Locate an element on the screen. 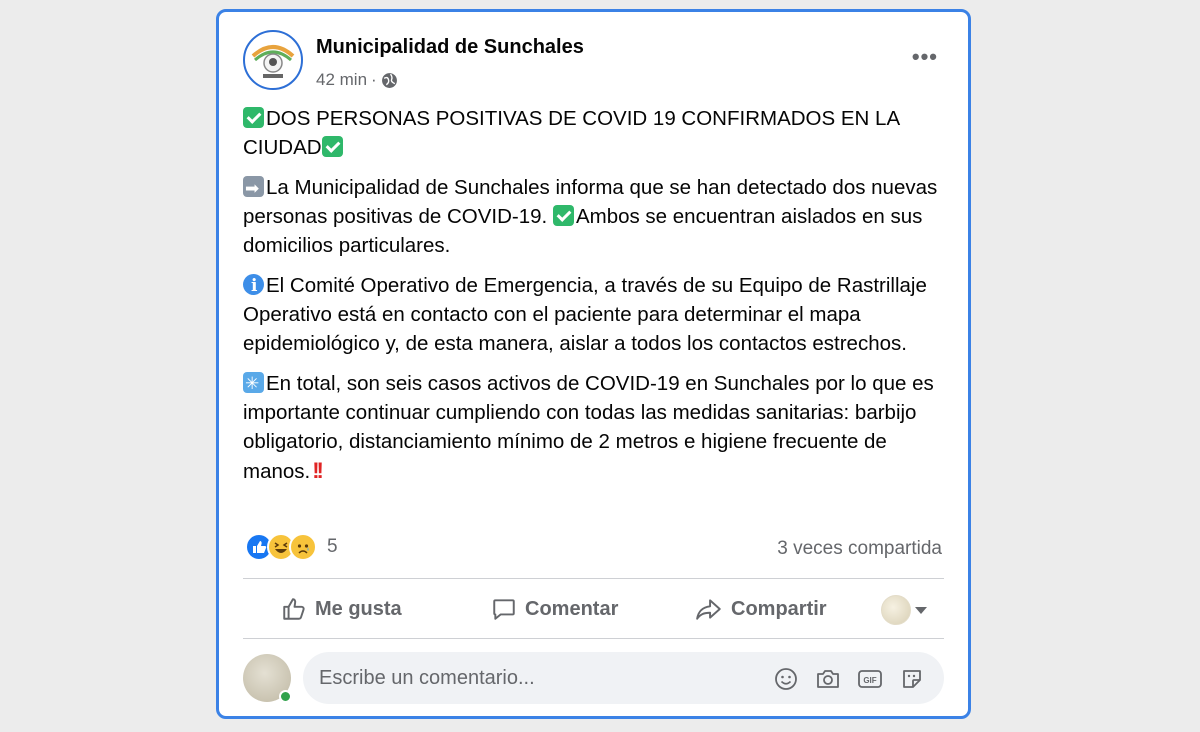  municipality-logo-icon is located at coordinates (273, 61).